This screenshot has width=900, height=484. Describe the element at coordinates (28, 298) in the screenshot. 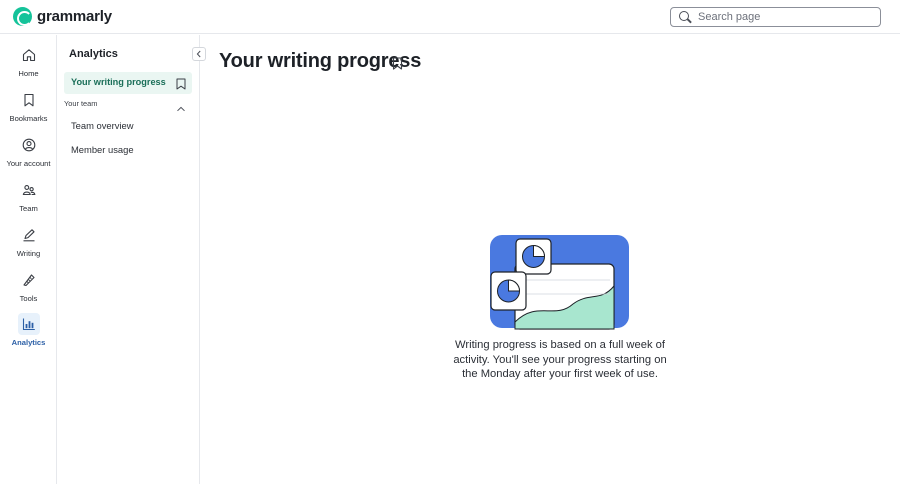

I see `rail-label-tools: Tools` at that location.